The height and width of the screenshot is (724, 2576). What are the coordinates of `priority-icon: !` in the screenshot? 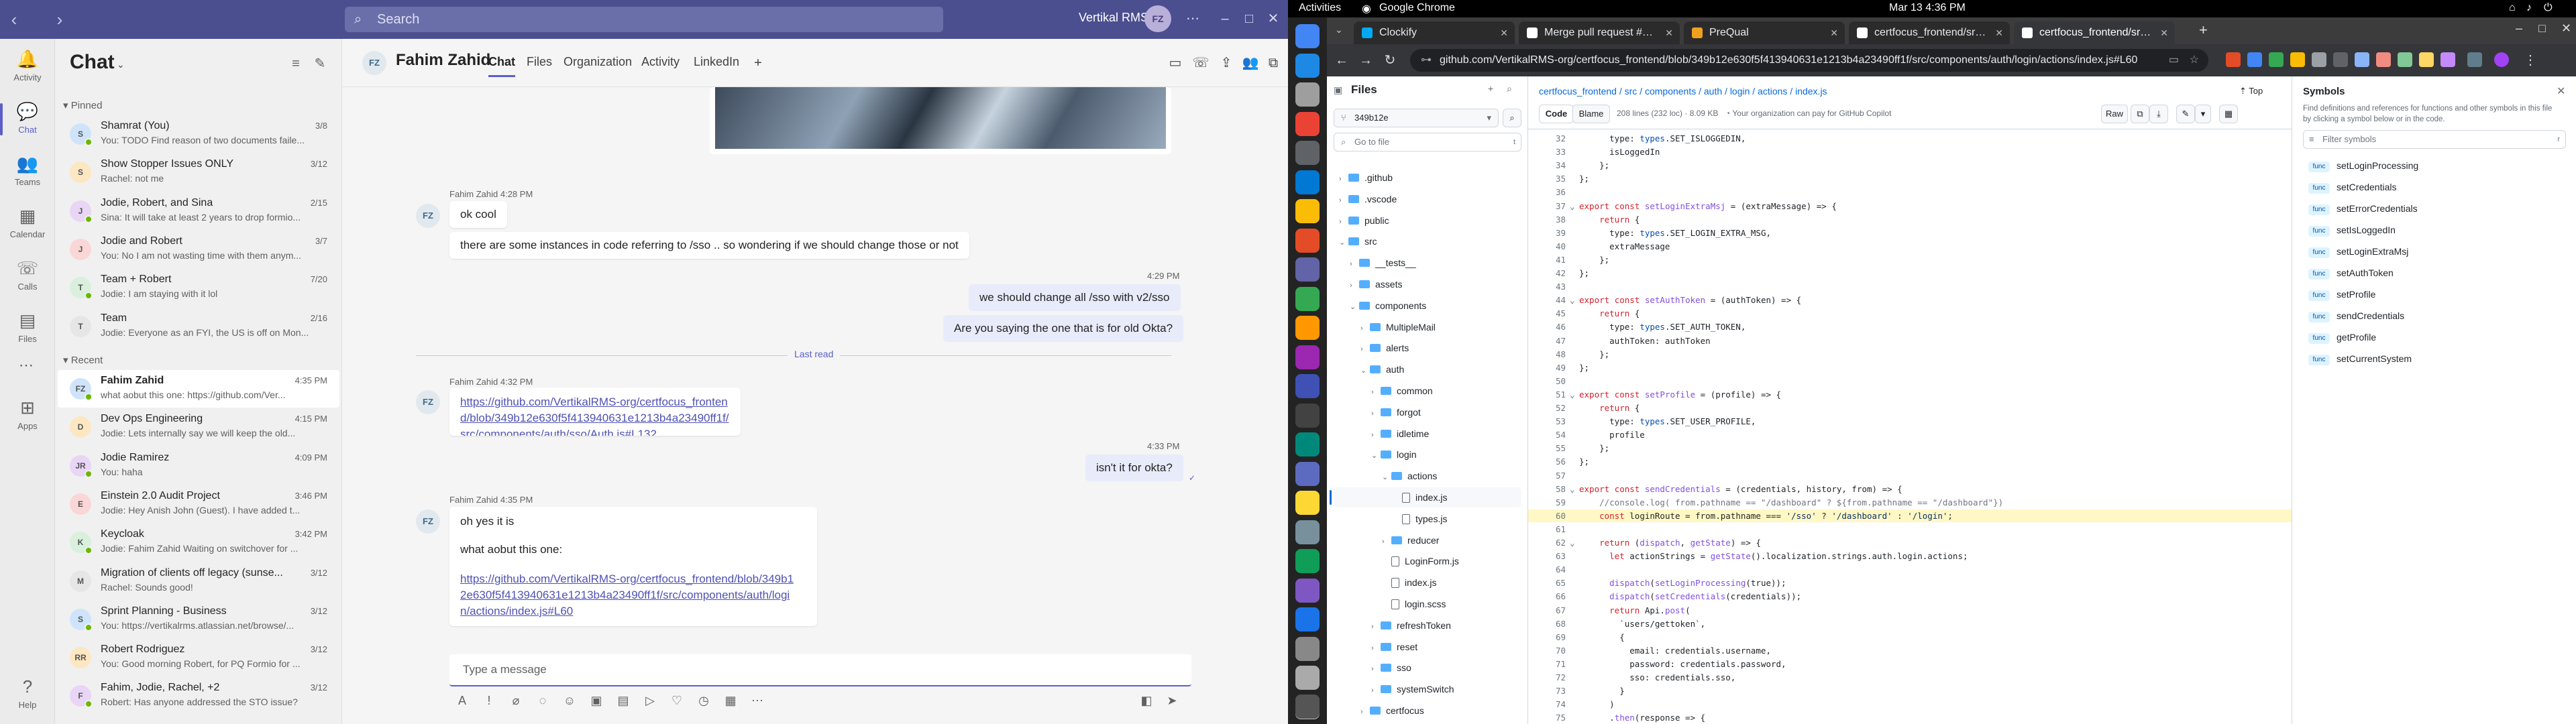 It's located at (489, 700).